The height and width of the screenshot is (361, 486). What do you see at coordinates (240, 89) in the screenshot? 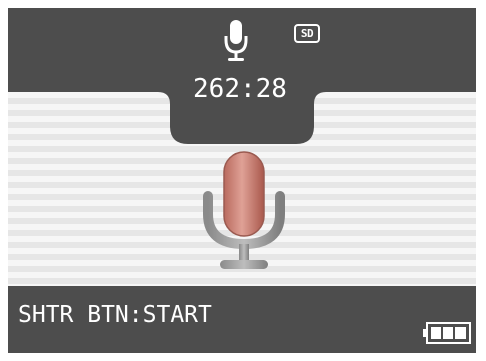
I see `remaining-recording-time: 262:28` at bounding box center [240, 89].